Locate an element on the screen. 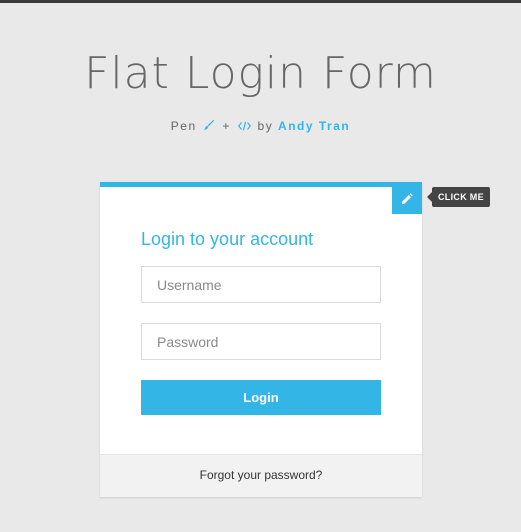  paintbrush-icon is located at coordinates (209, 126).